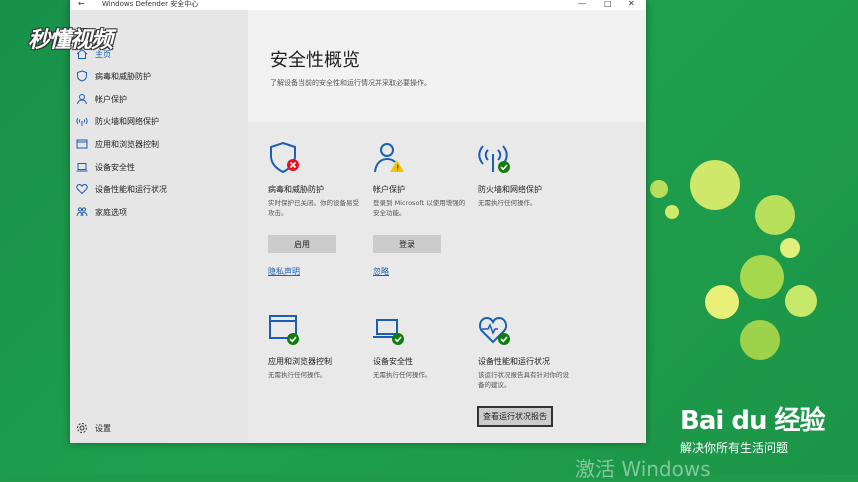  What do you see at coordinates (419, 208) in the screenshot?
I see `card-description: 登录到 Microsoft 以使用增强的安全功能。` at bounding box center [419, 208].